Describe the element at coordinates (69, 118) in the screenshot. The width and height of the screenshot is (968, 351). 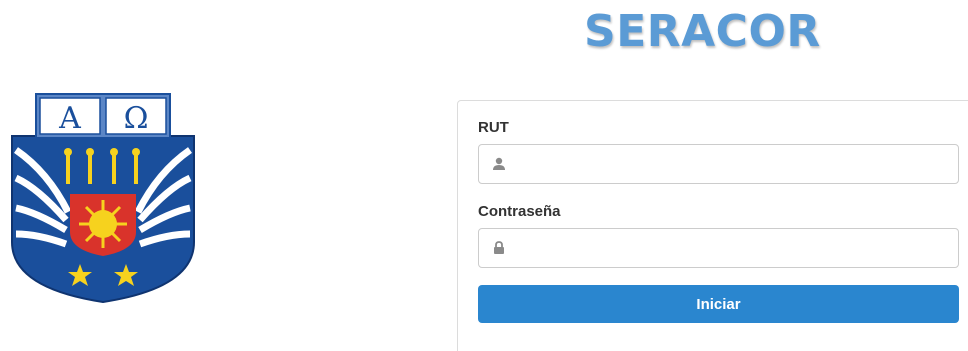
I see `crest-alpha: A` at that location.